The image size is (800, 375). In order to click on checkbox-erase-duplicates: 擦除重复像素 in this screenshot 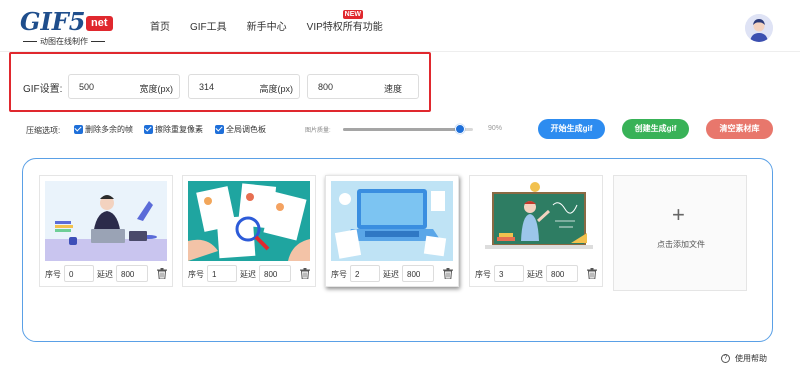, I will do `click(173, 129)`.